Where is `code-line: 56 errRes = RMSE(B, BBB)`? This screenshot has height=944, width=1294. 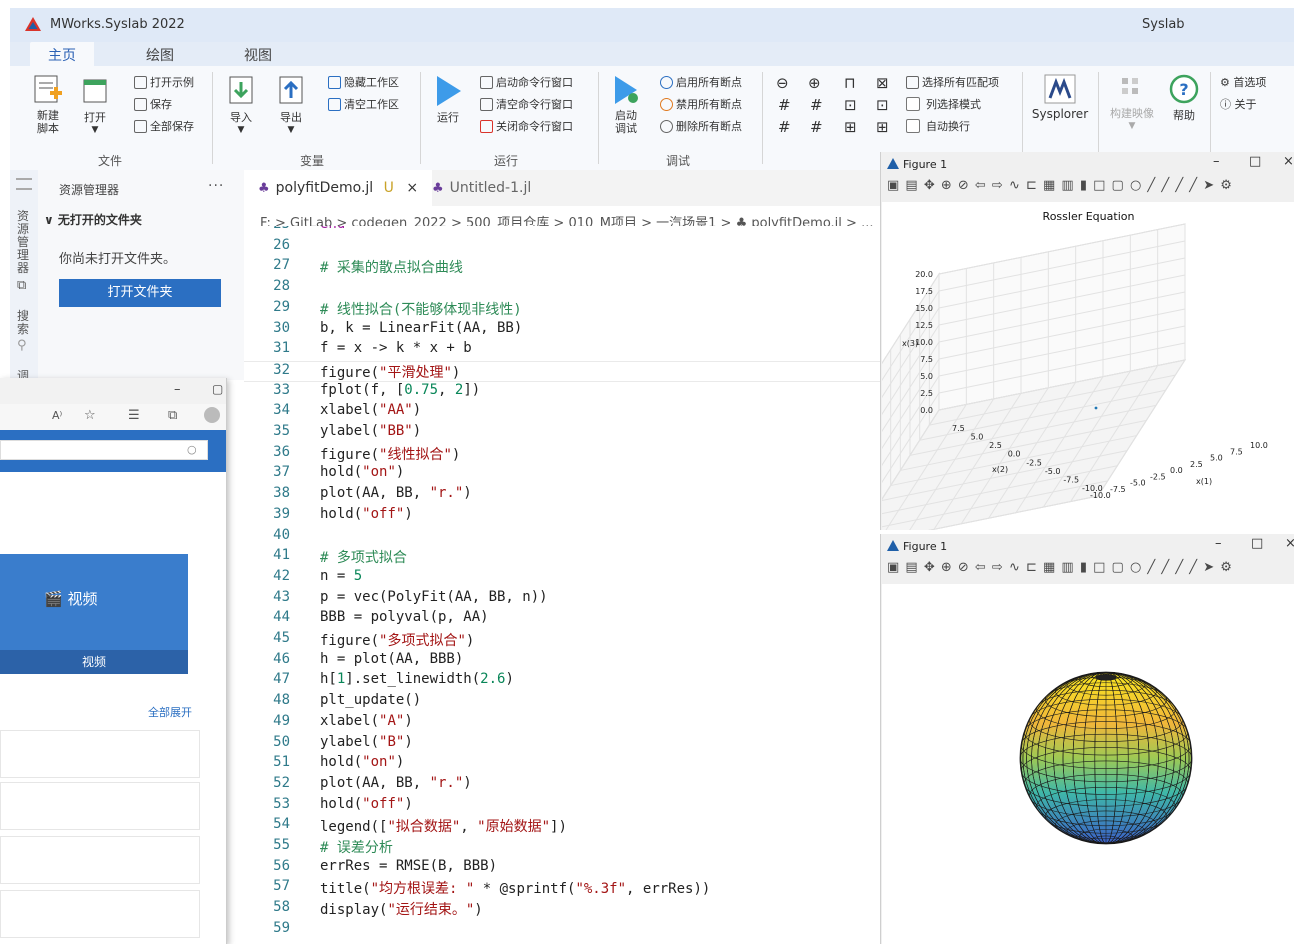 code-line: 56 errRes = RMSE(B, BBB) is located at coordinates (562, 868).